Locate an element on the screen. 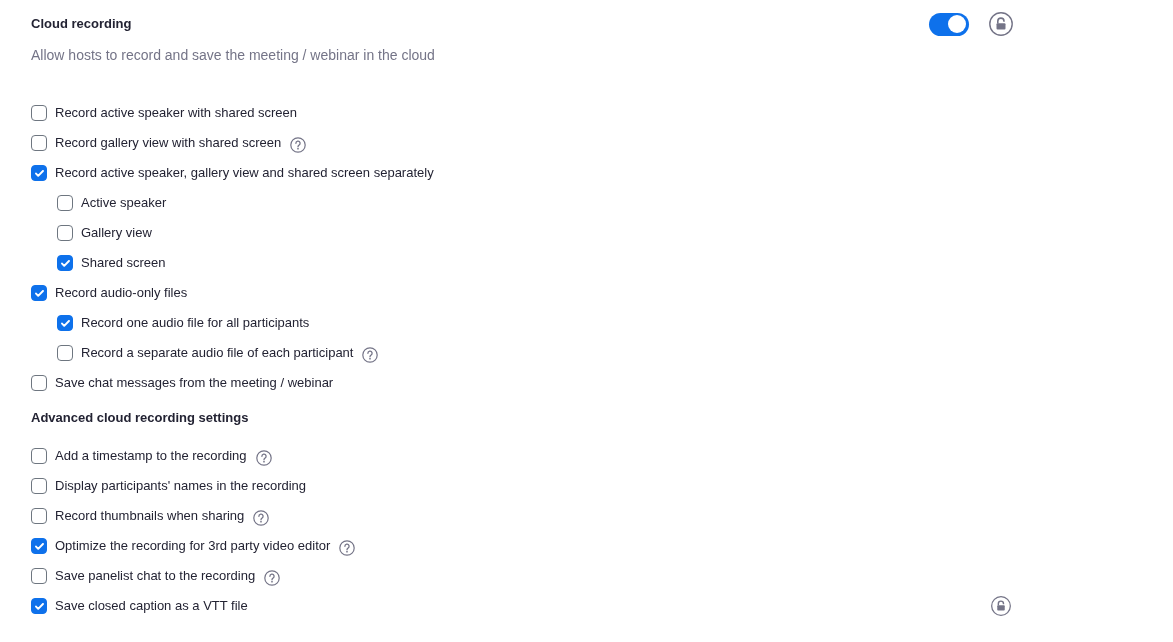 This screenshot has height=642, width=1173. checkbox-label: Save panelist chat to the recording is located at coordinates (155, 576).